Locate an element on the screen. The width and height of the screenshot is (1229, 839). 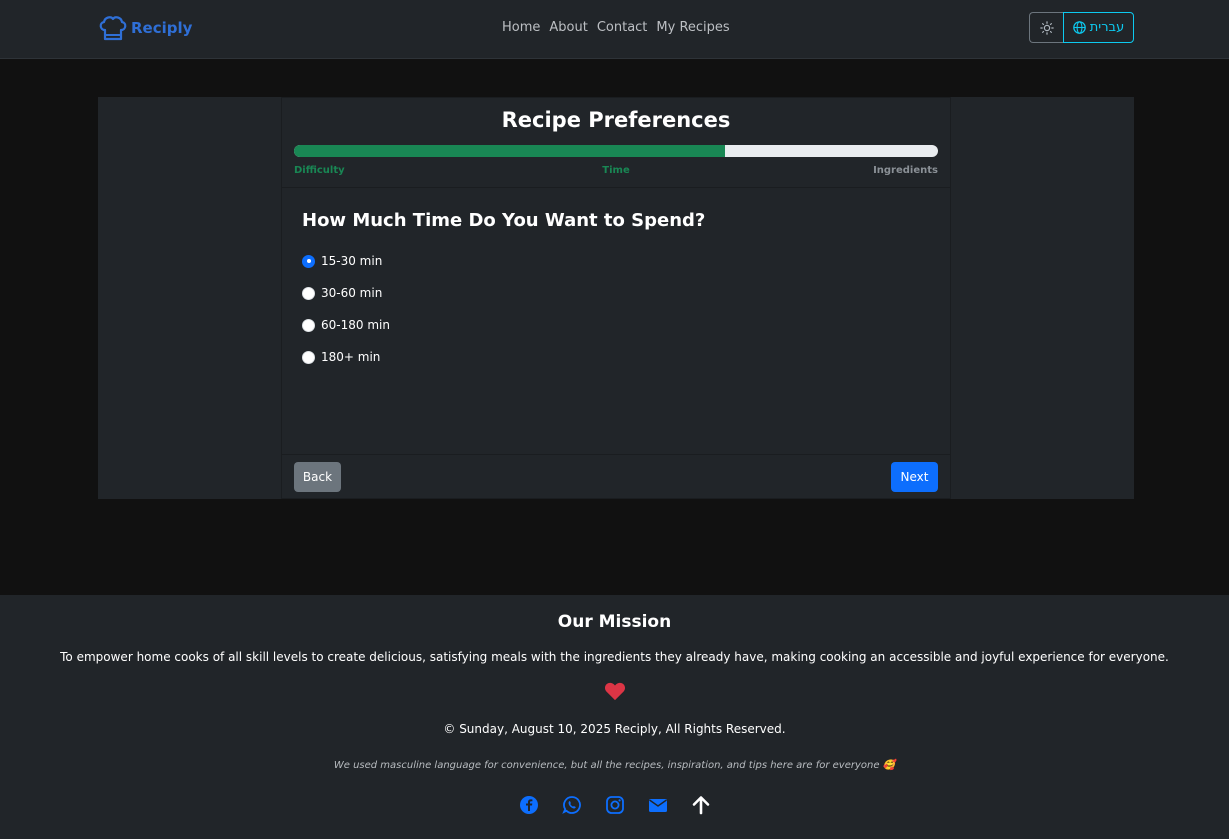
time-option-15-30: 15-30 min is located at coordinates (342, 261).